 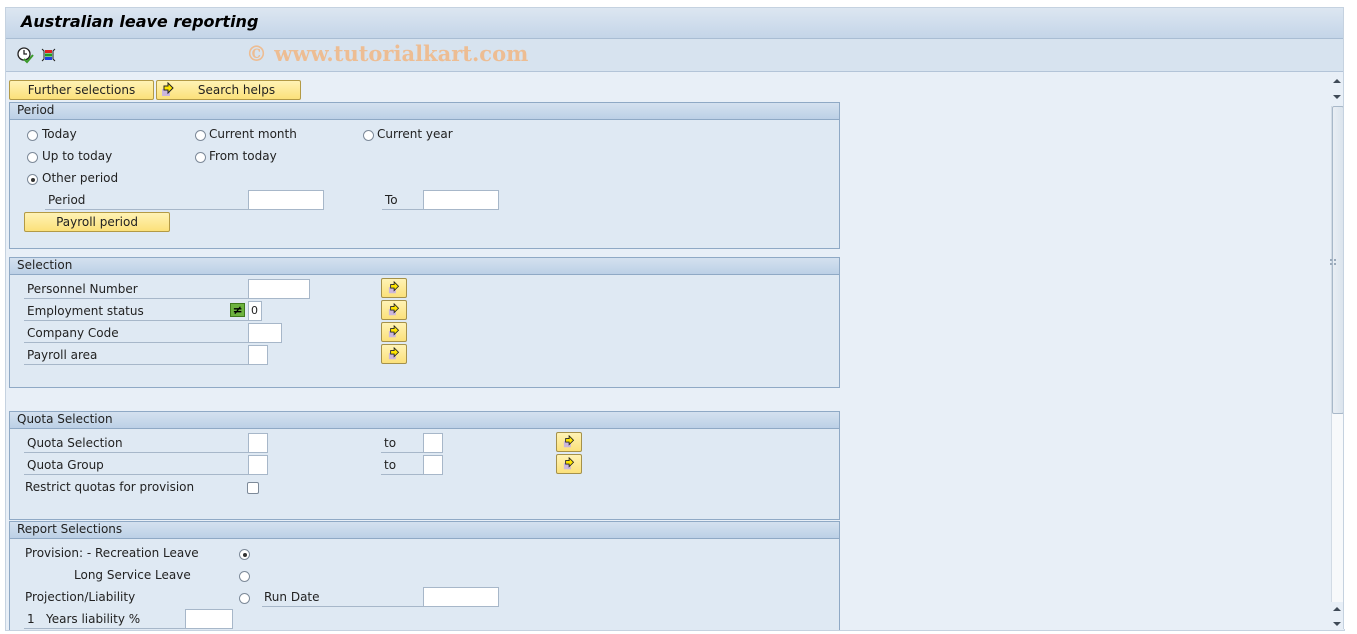 I want to click on splitter-sash, so click(x=1343, y=318).